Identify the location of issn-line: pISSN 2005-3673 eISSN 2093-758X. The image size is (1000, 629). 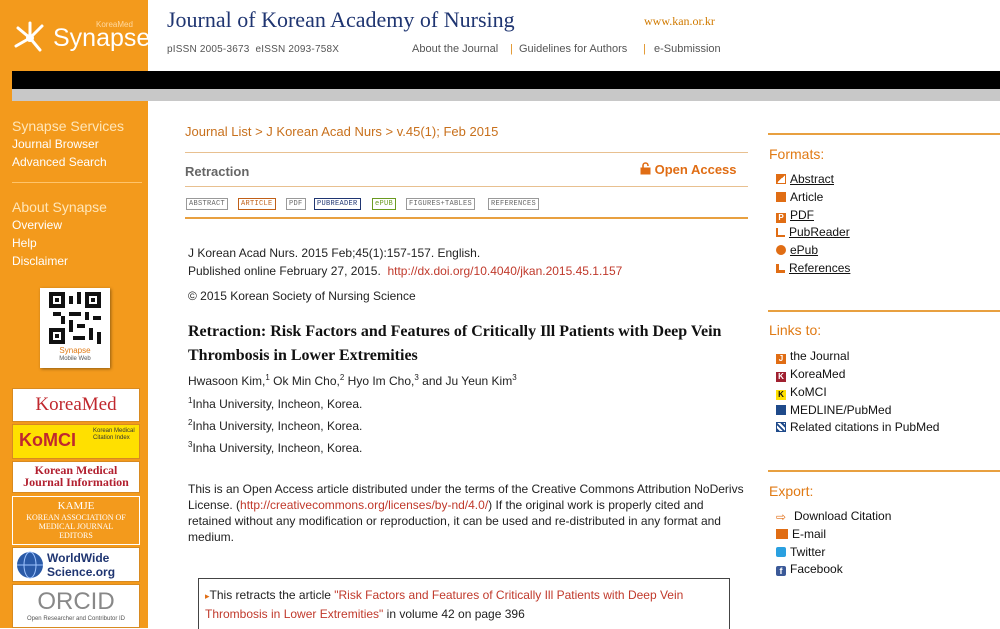
(253, 49).